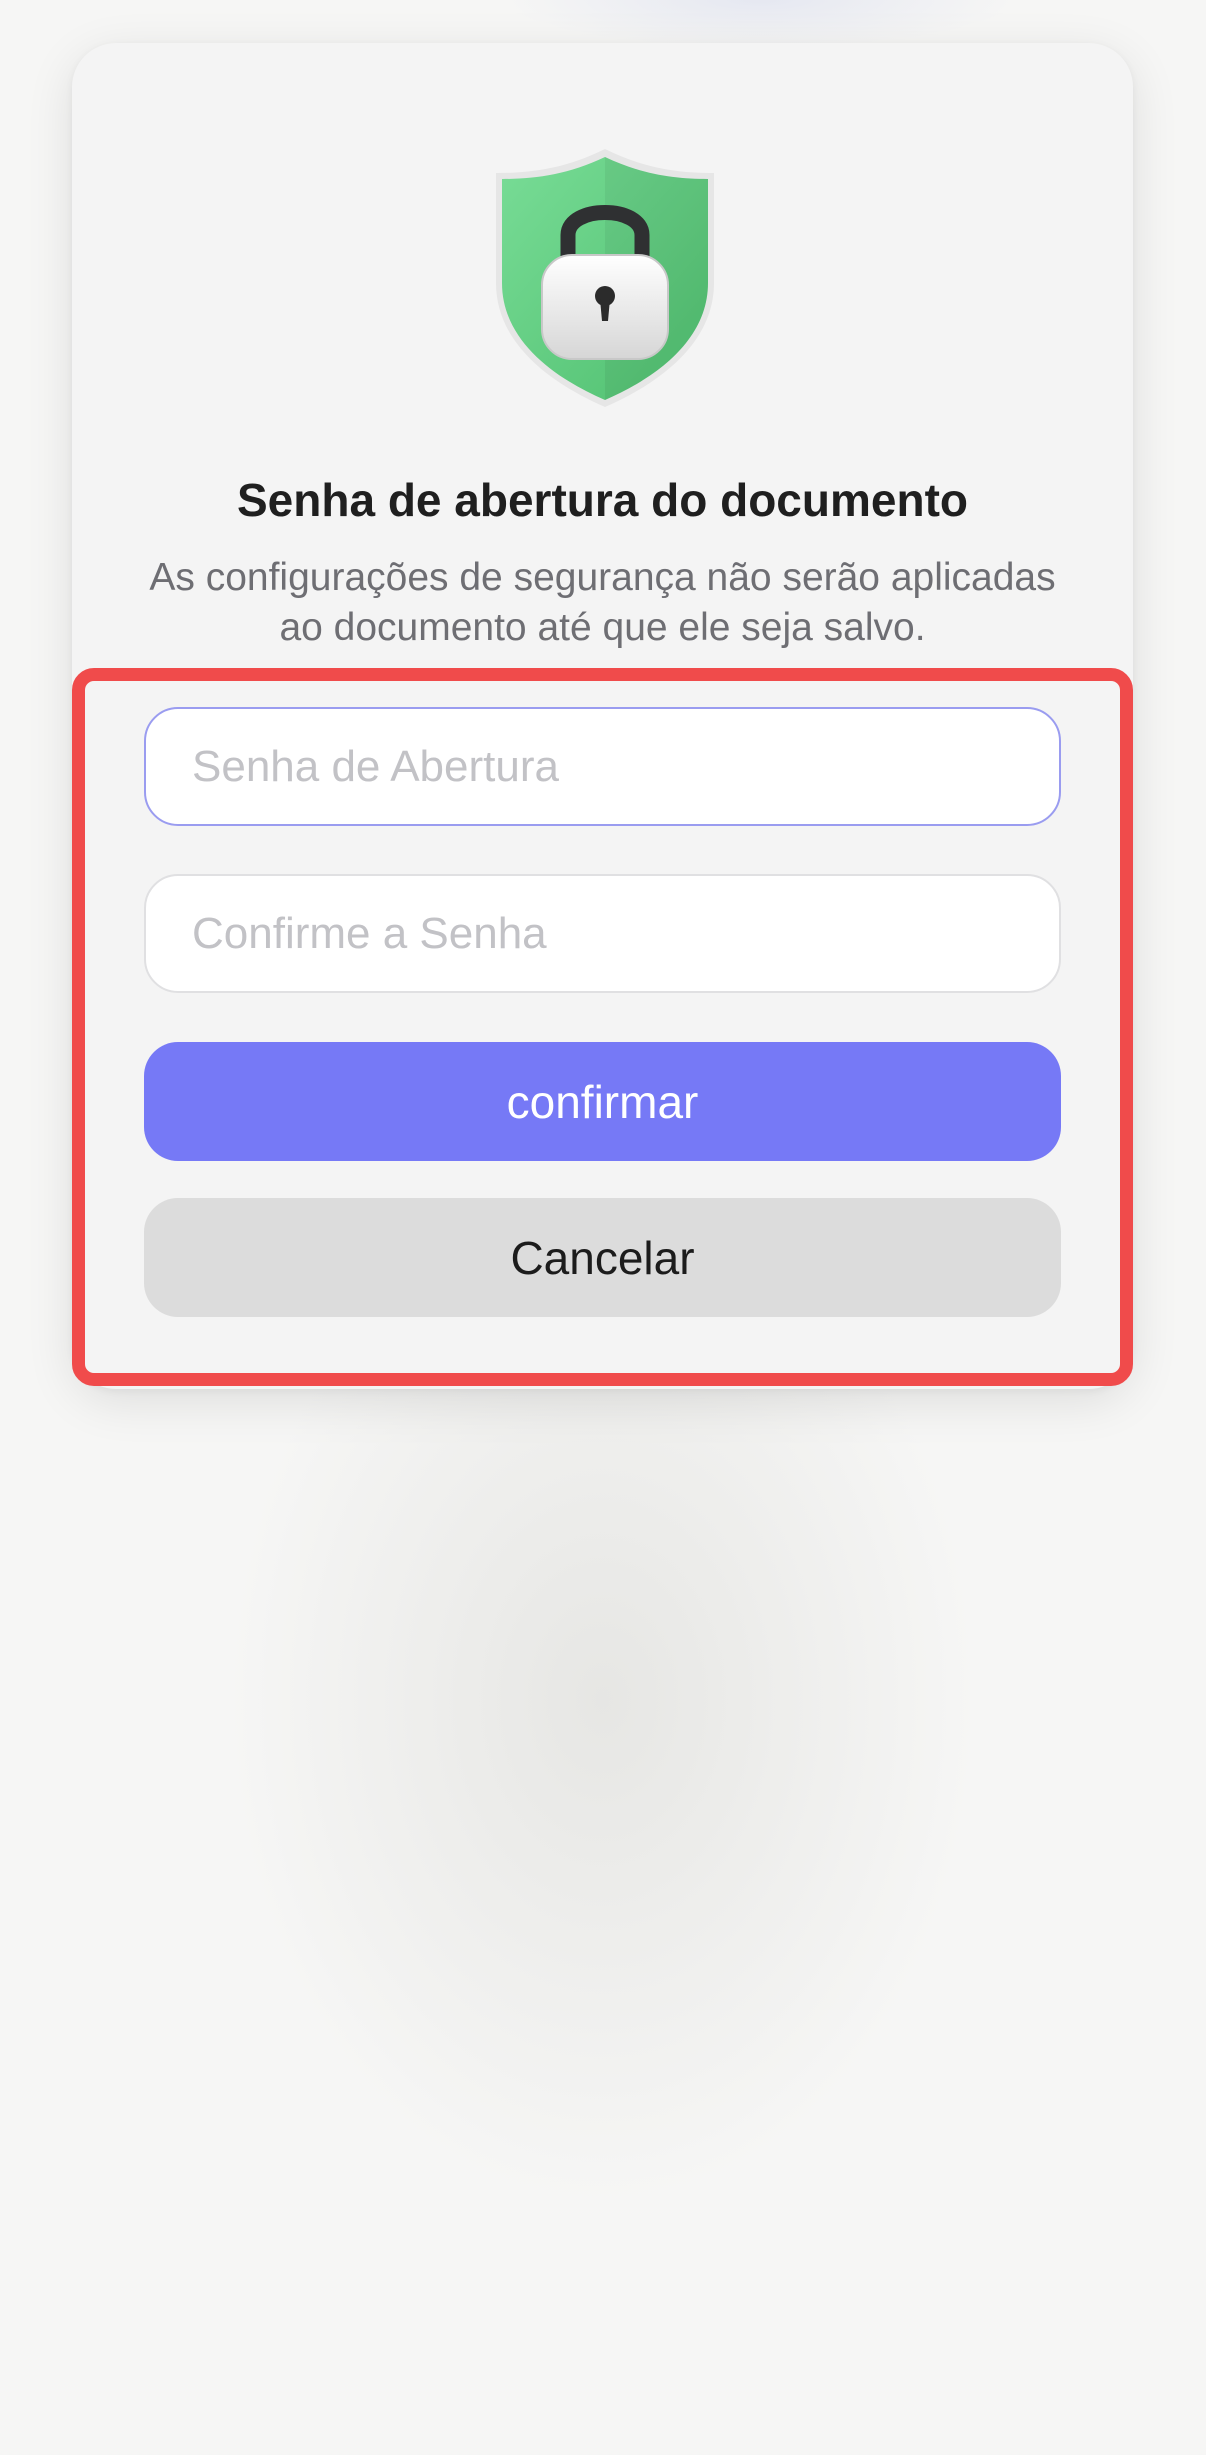  I want to click on open-password-field, so click(602, 766).